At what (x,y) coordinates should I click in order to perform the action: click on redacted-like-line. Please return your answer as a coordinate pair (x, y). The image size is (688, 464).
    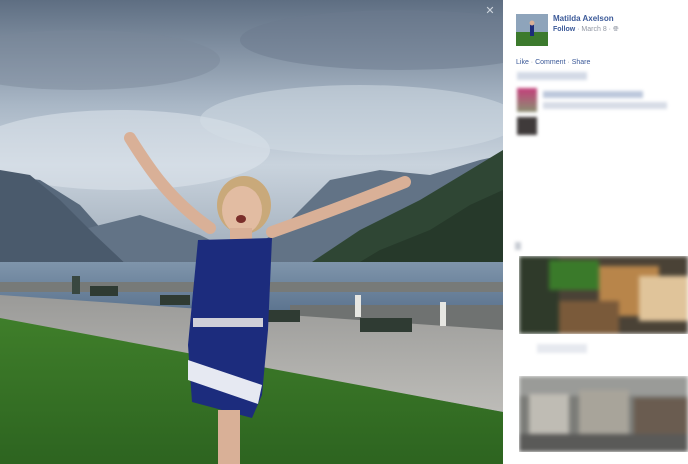
    Looking at the image, I should click on (552, 76).